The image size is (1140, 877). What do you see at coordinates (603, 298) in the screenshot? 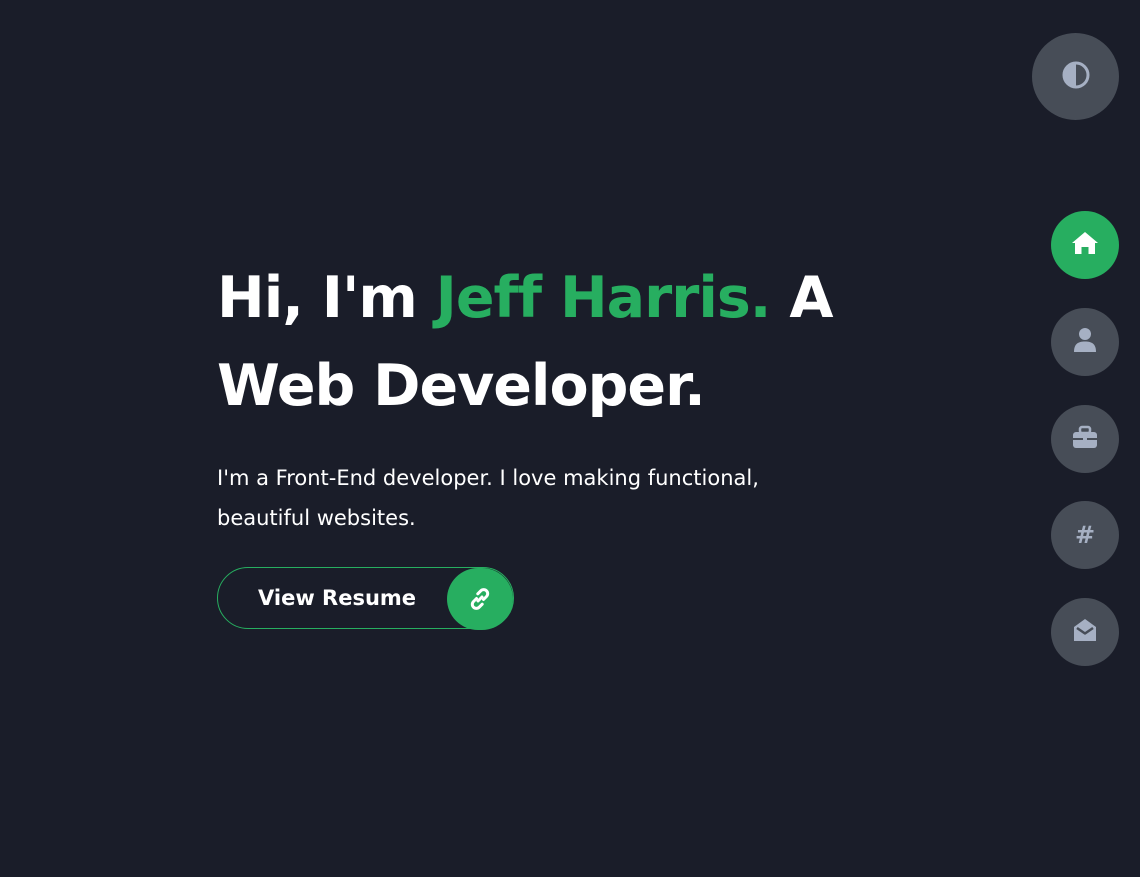
I see `headline-name: Jeff Harris.` at bounding box center [603, 298].